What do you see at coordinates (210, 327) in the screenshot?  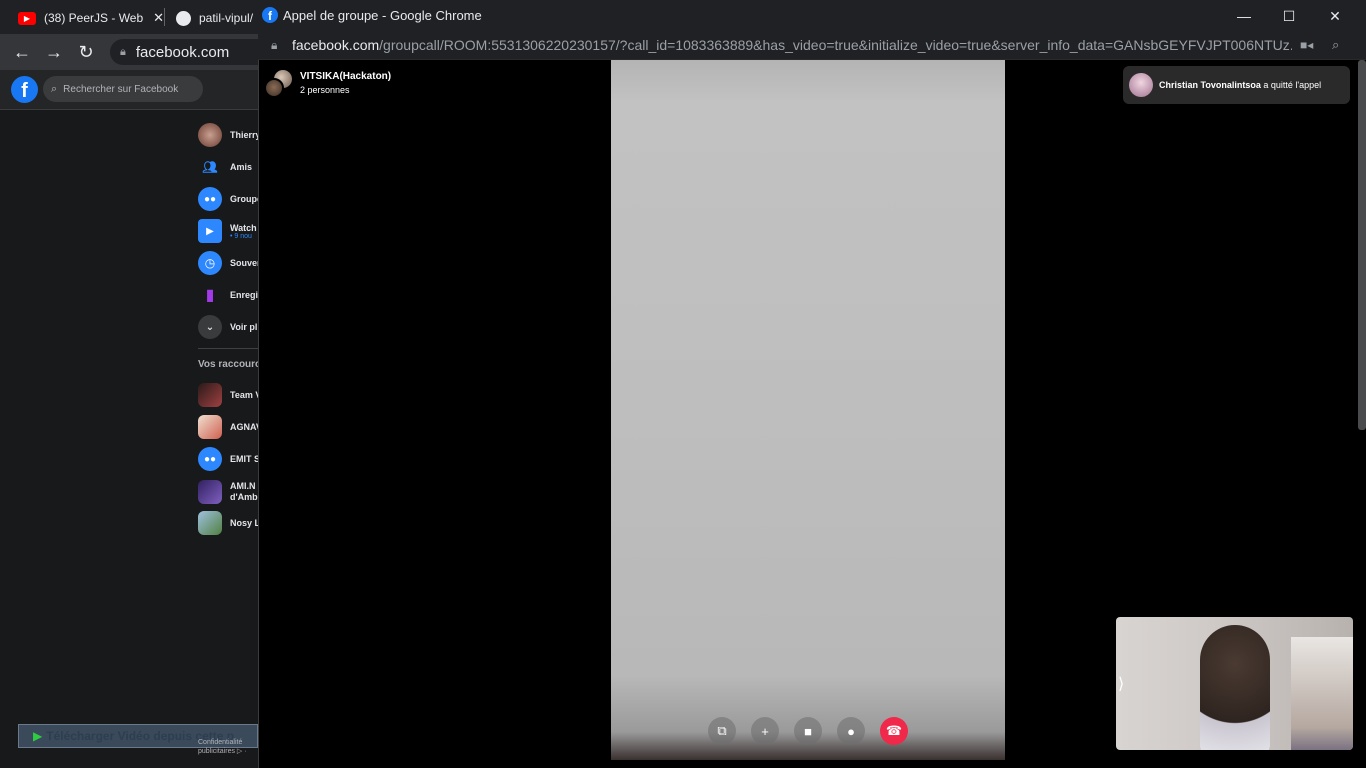 I see `chevron-down-icon: ⌄` at bounding box center [210, 327].